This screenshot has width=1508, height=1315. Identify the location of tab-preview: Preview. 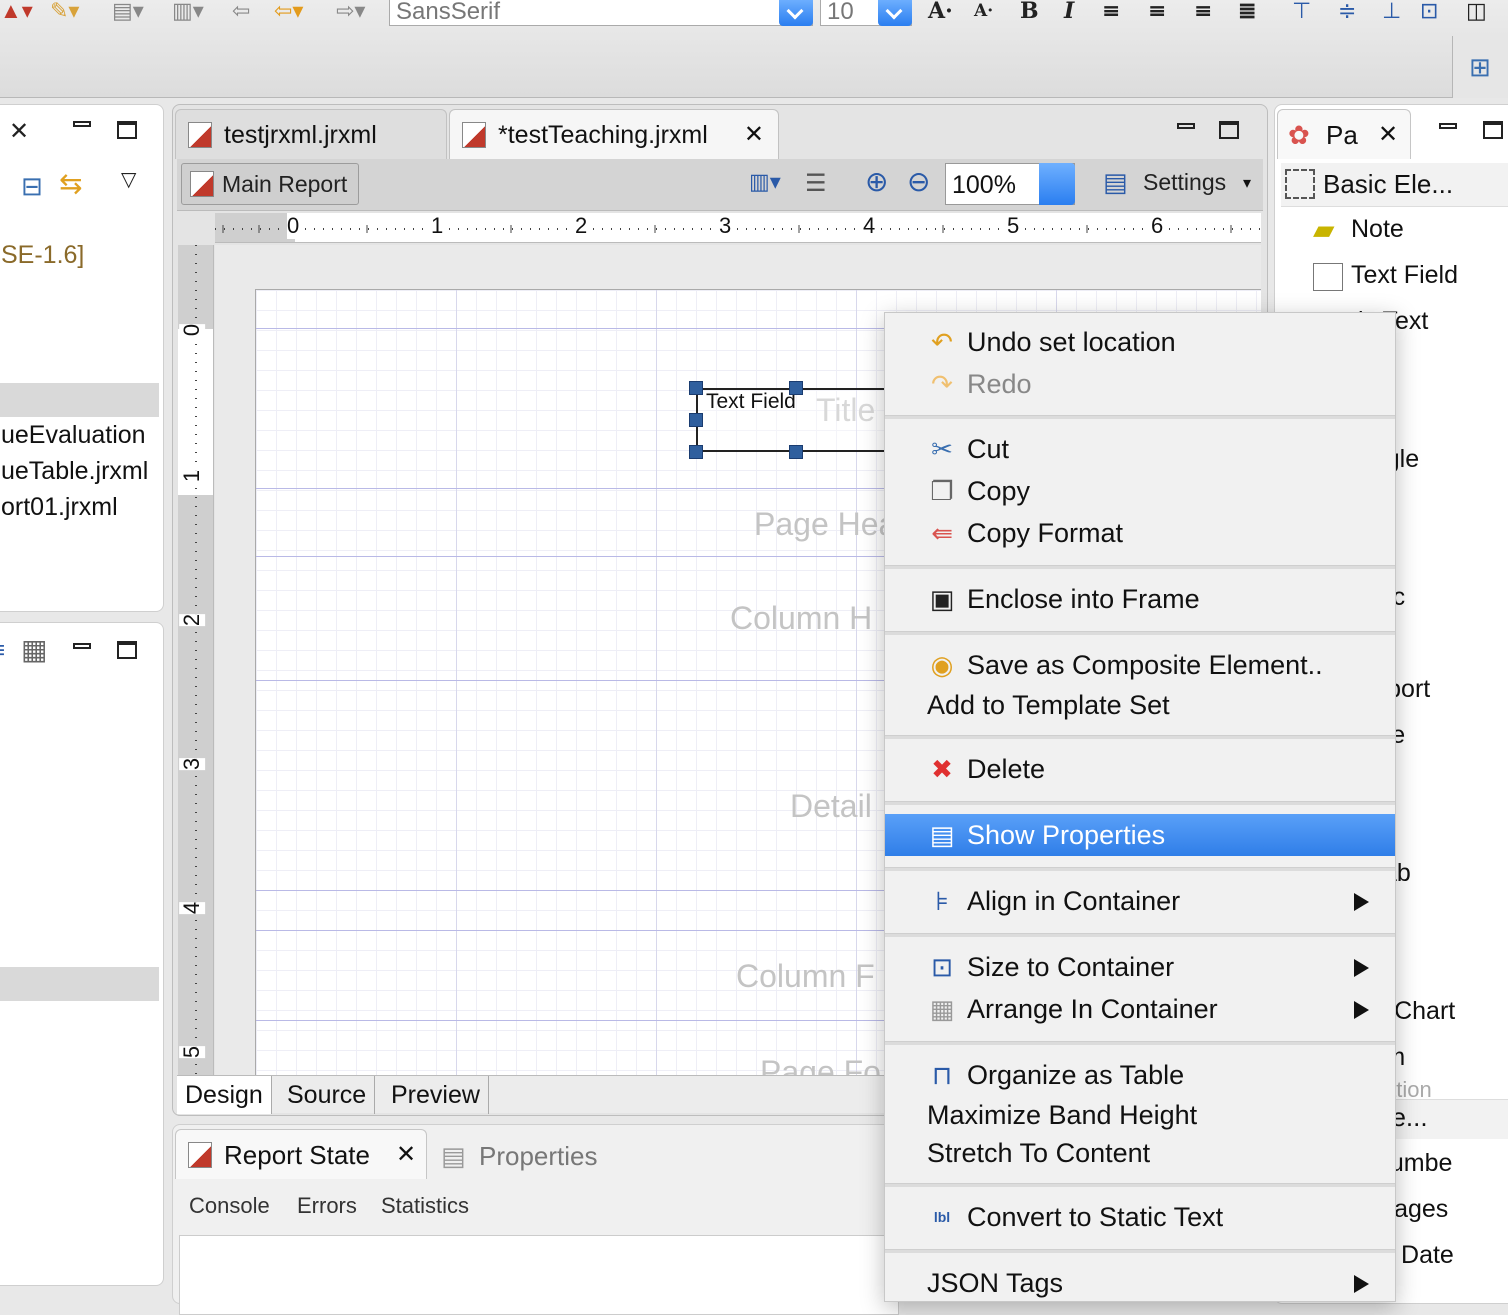
(436, 1095).